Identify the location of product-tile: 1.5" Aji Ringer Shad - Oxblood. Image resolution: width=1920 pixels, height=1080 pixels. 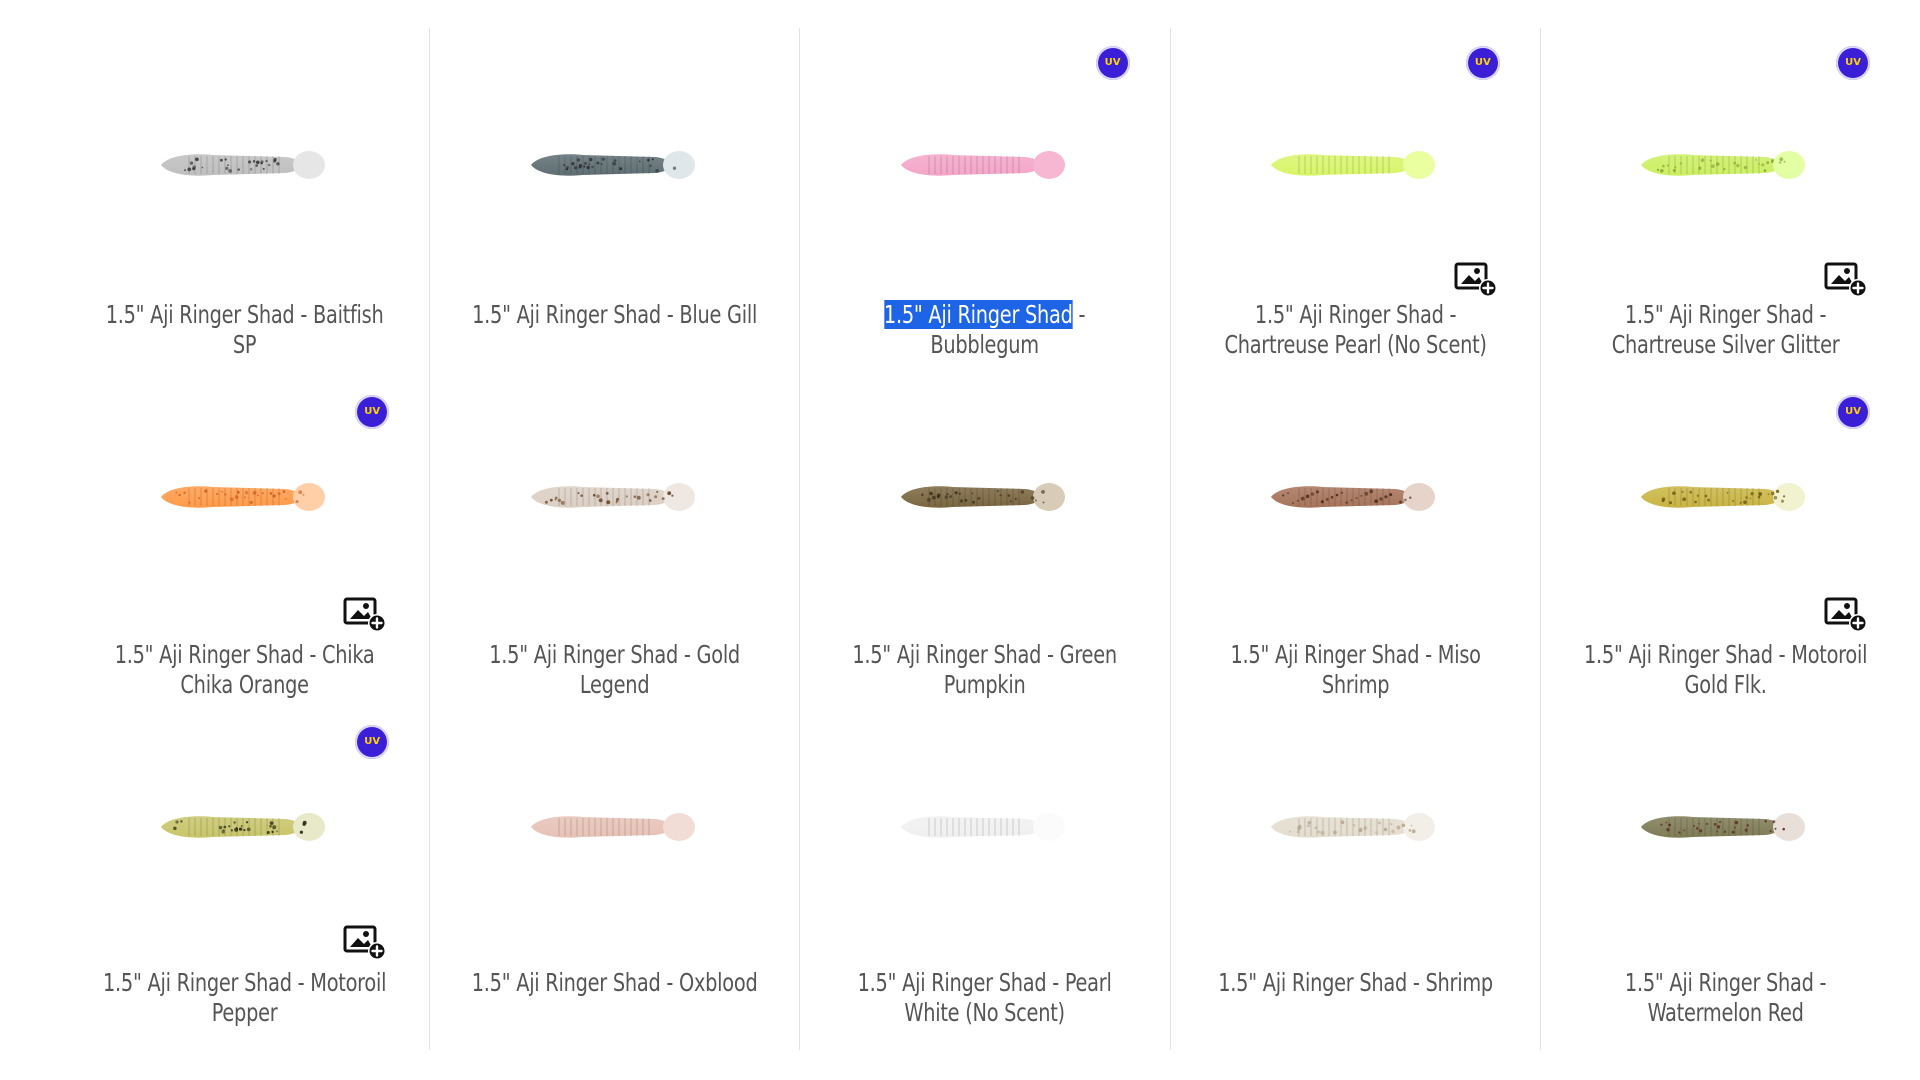
(615, 887).